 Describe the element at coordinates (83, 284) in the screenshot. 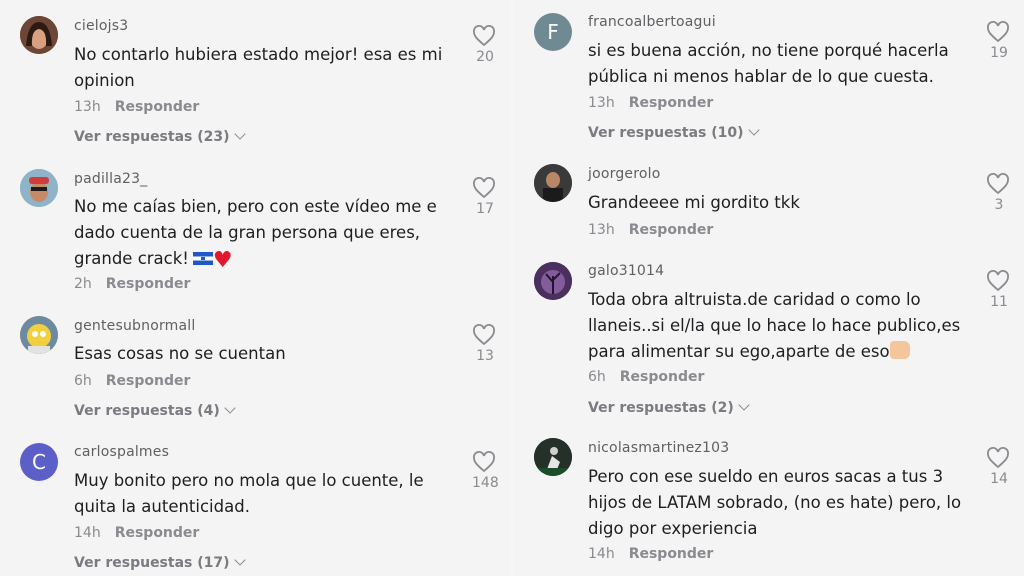

I see `comment-time: 2h` at that location.